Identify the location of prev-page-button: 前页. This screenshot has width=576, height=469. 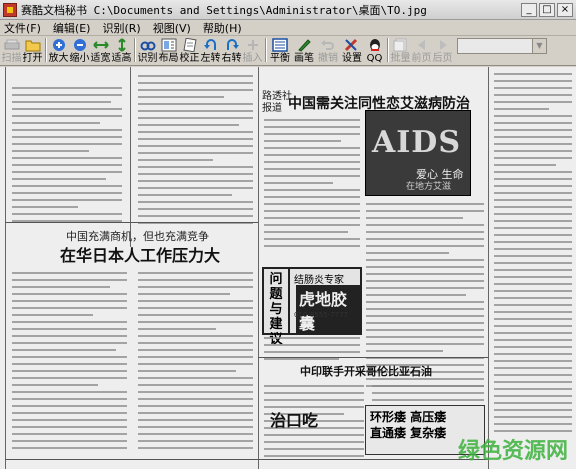
(421, 50).